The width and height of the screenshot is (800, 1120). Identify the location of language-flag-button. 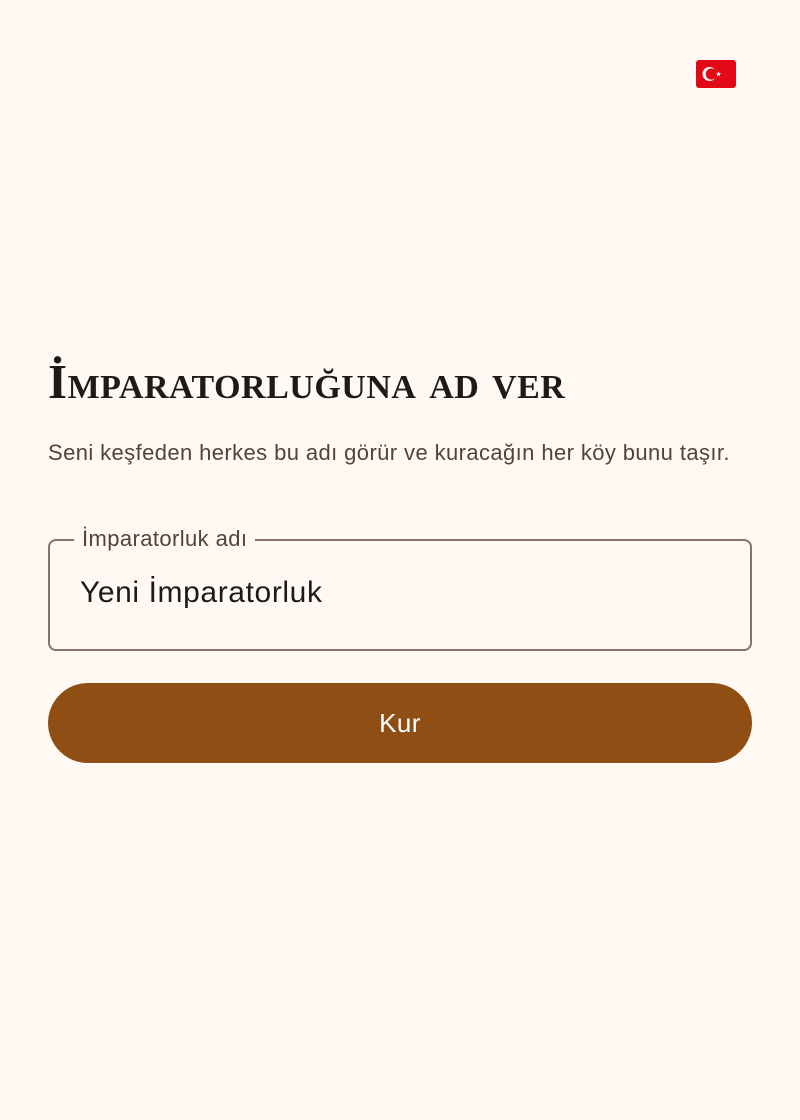
(716, 74).